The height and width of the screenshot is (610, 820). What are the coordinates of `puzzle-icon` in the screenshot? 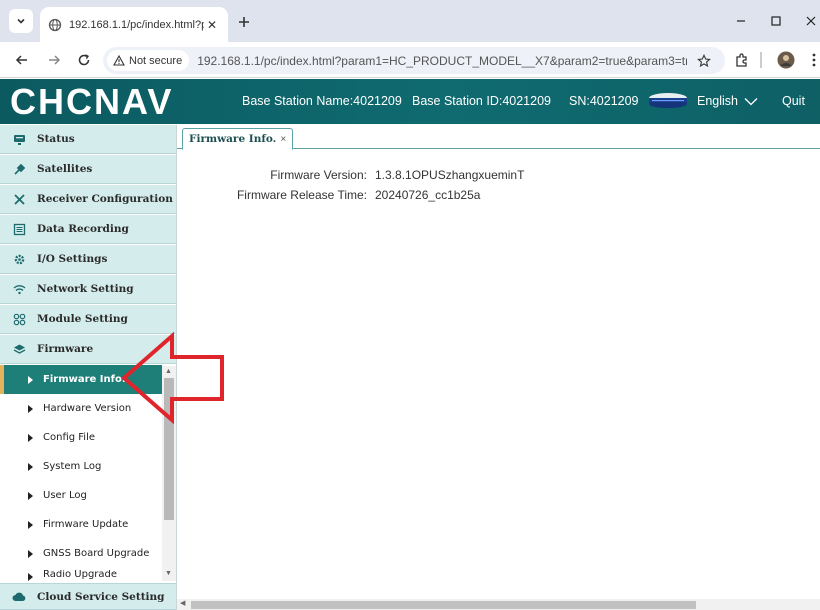 It's located at (741, 60).